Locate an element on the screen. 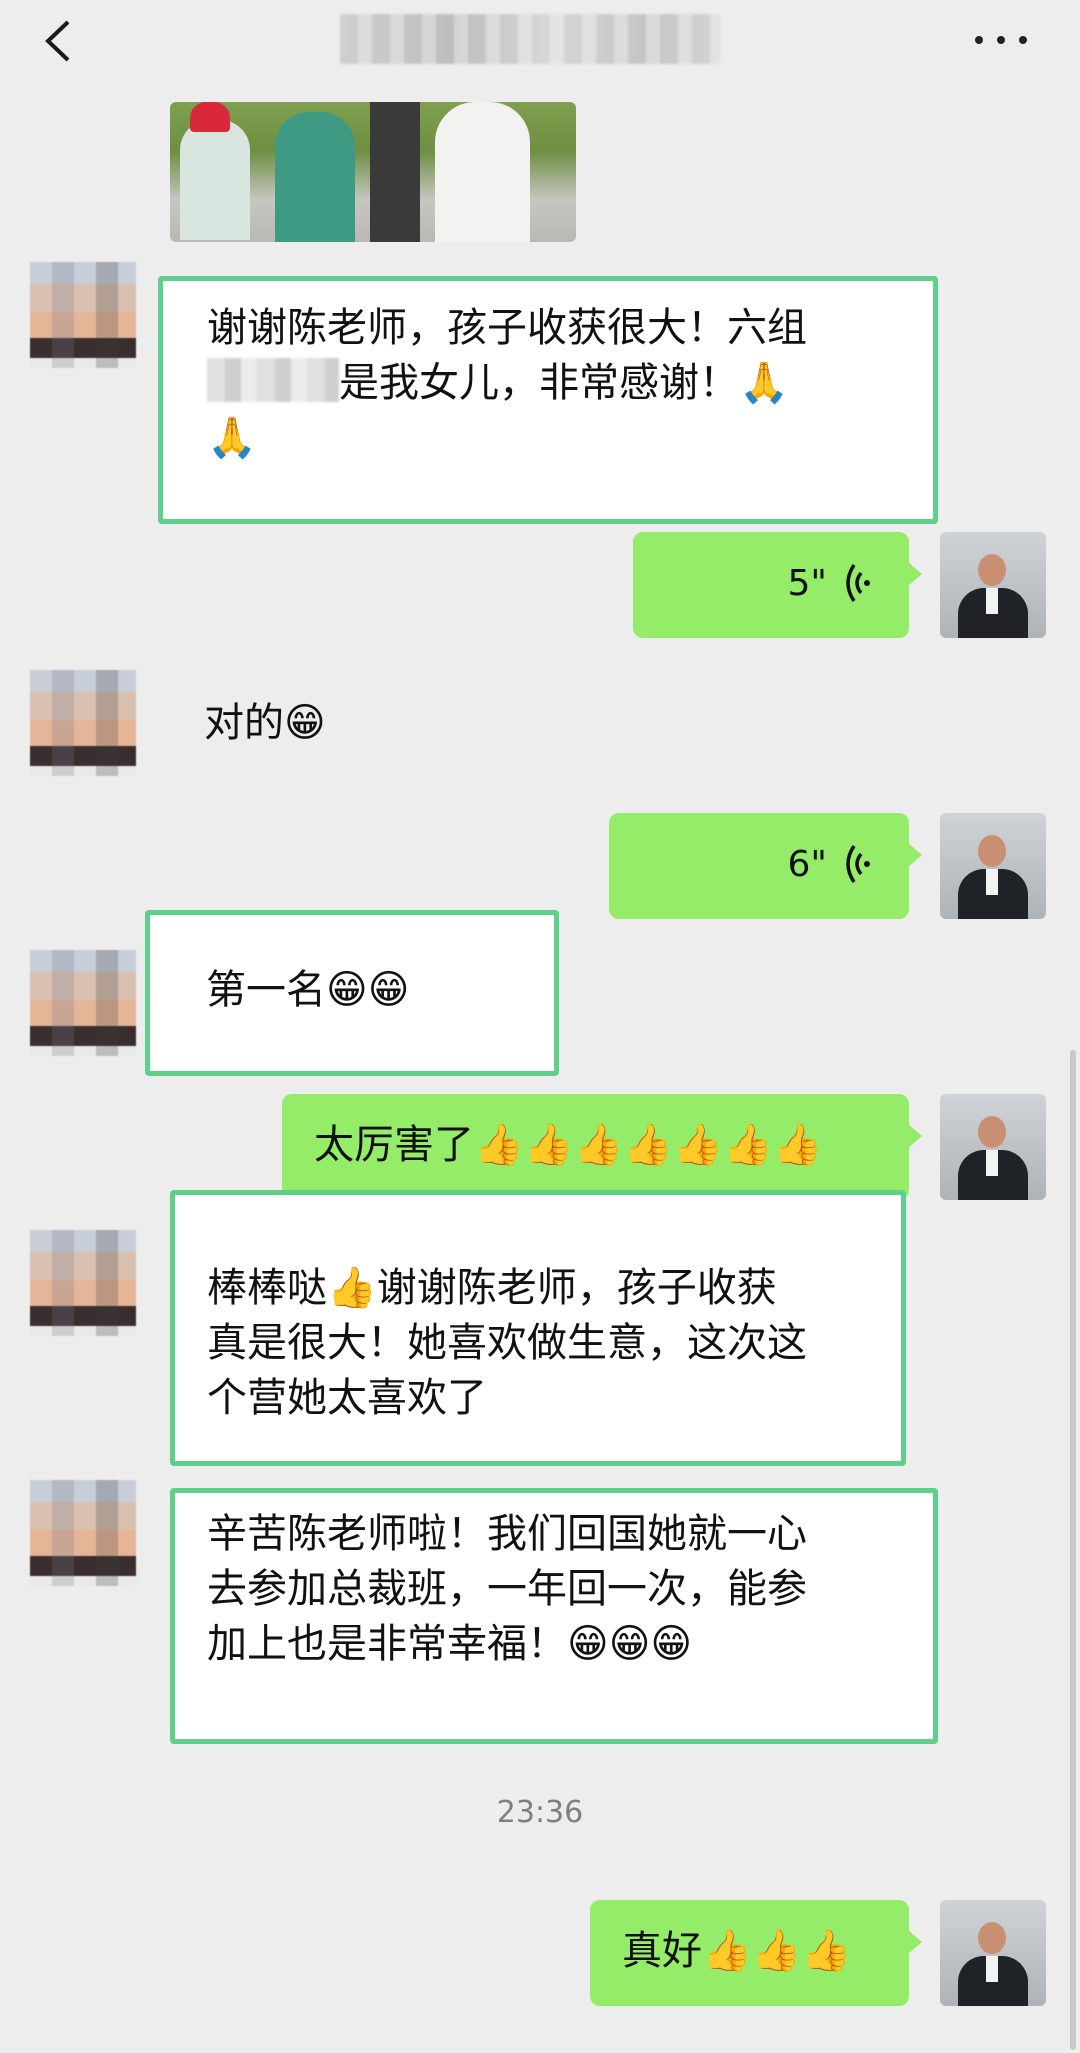  message-bubble-incoming: 棒棒哒👍谢谢陈老师，孩子收获 真是很大！她喜欢做生意，这次这 个营她太喜欢了 is located at coordinates (538, 1328).